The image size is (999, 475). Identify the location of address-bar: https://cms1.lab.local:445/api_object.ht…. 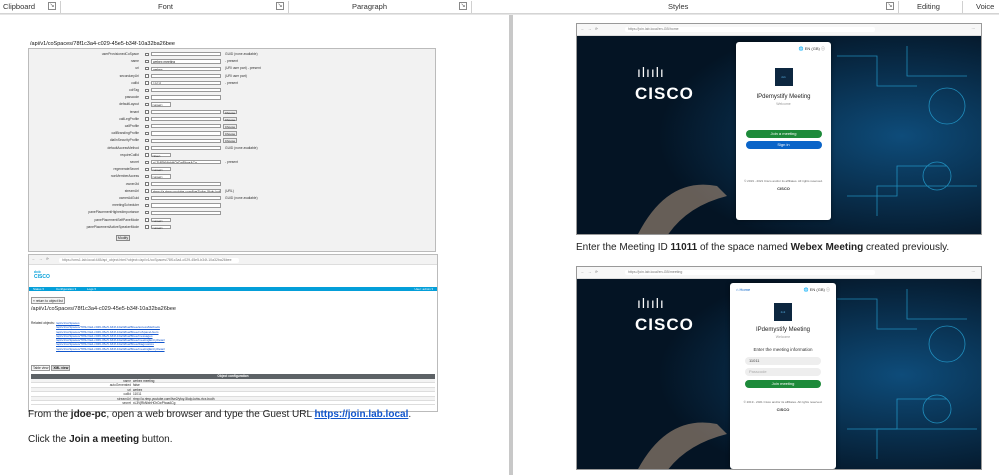
(149, 260).